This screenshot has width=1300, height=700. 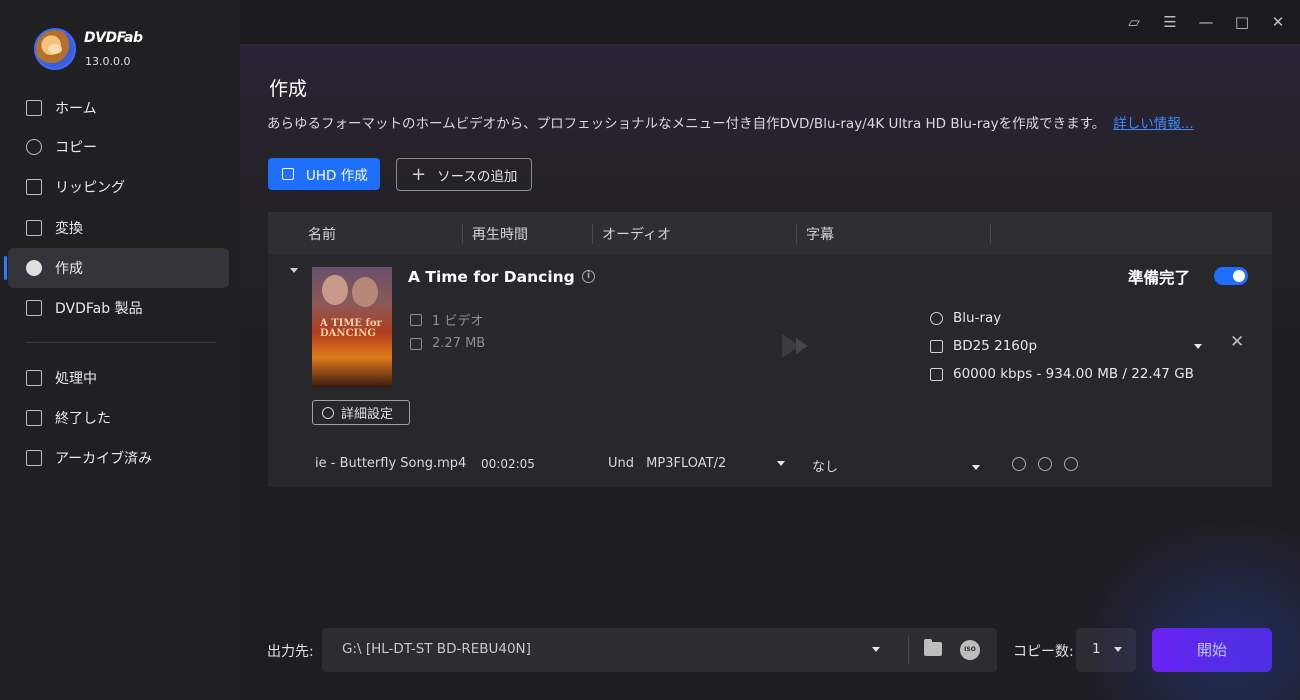 I want to click on collapse-toggle, so click(x=294, y=270).